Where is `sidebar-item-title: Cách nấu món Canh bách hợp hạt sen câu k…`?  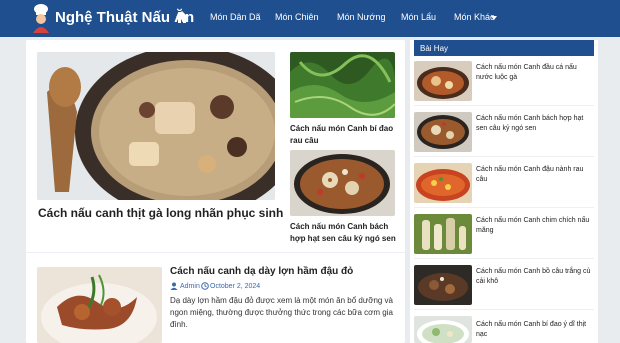
sidebar-item-title: Cách nấu món Canh bách hợp hạt sen câu k… is located at coordinates (535, 124).